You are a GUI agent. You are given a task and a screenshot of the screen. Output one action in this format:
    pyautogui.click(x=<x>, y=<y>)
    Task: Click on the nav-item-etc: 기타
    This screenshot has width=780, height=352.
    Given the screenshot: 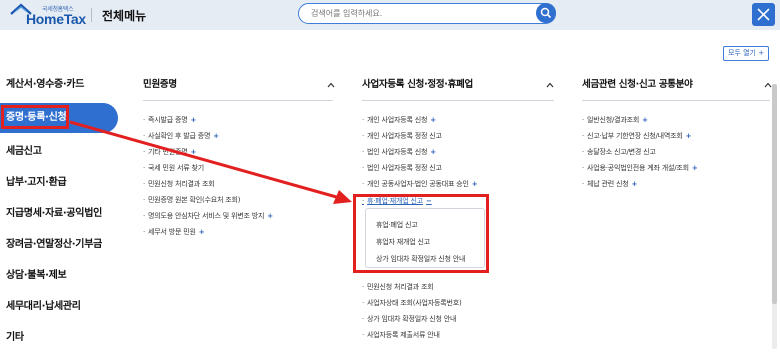 What is the action you would take?
    pyautogui.click(x=59, y=337)
    